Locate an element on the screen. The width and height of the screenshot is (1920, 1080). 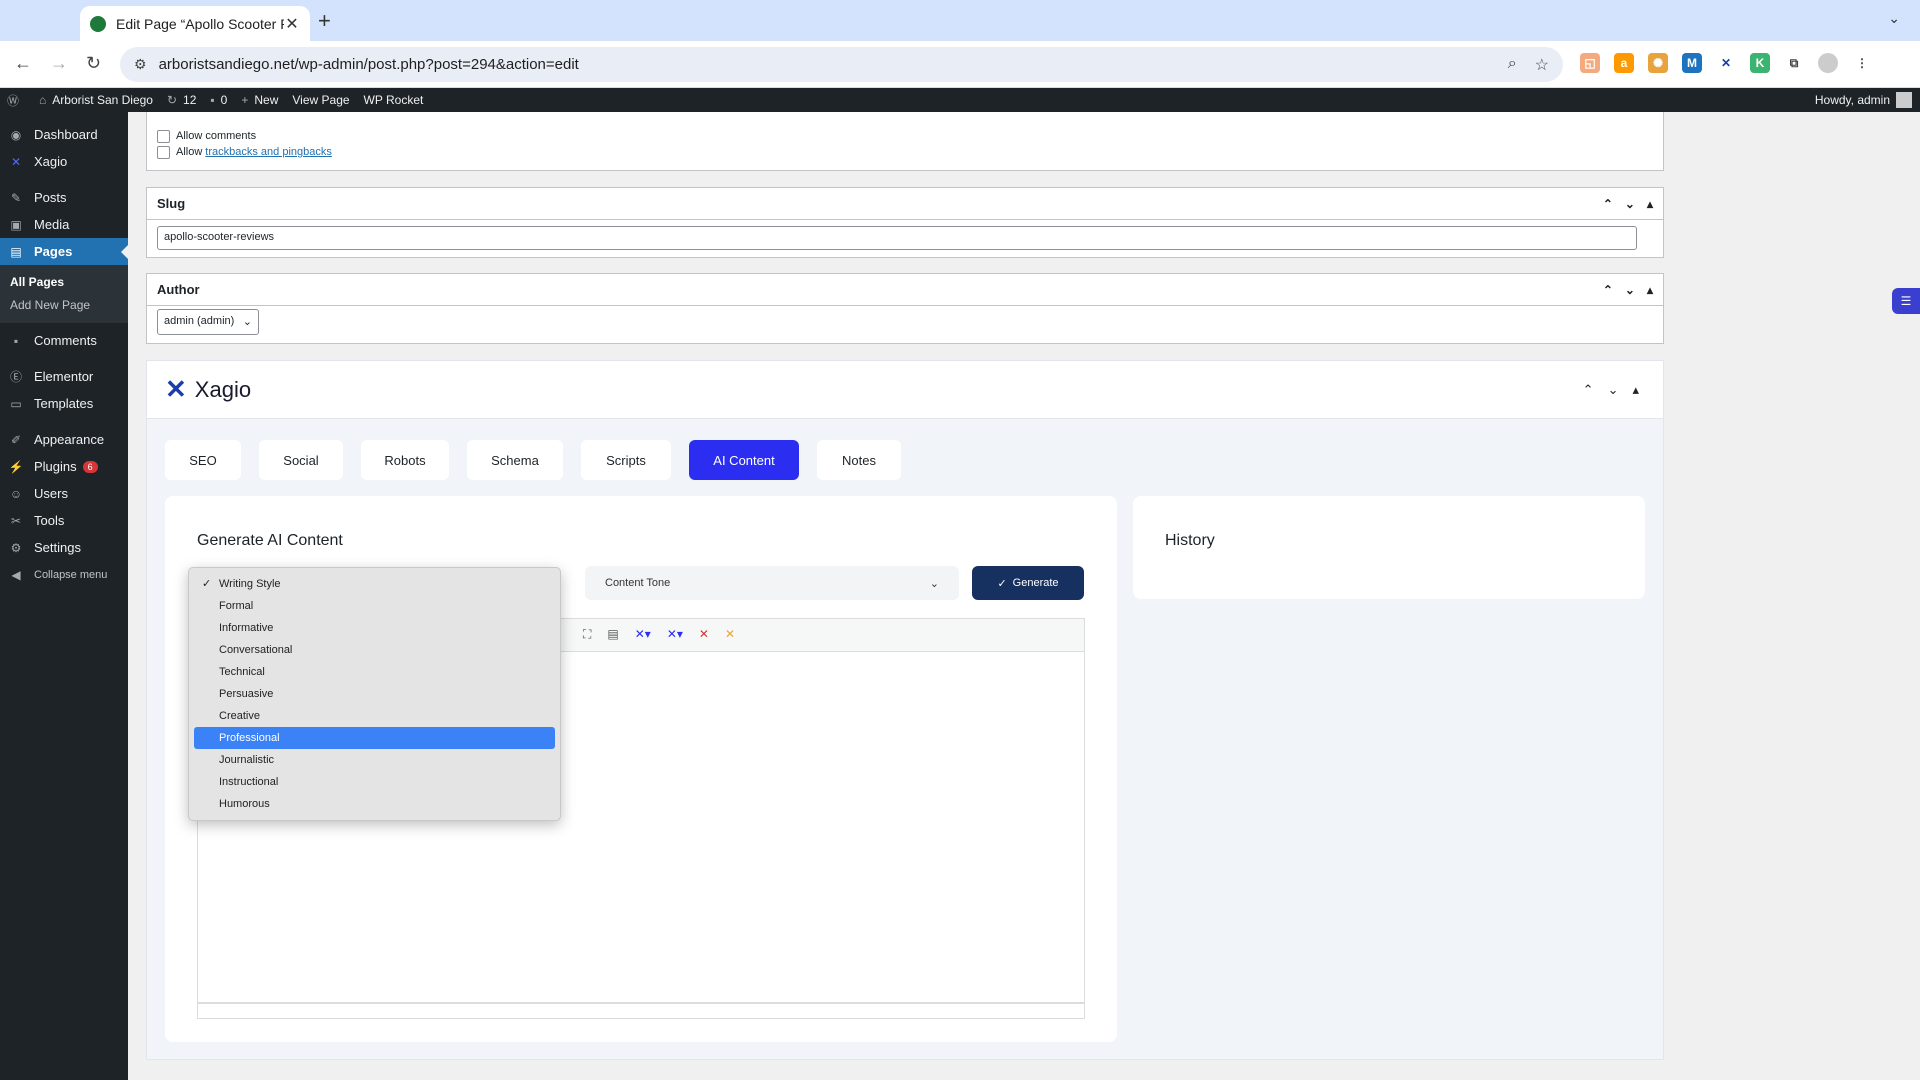
tab-search-chevron-icon: ⌄ is located at coordinates (1894, 18).